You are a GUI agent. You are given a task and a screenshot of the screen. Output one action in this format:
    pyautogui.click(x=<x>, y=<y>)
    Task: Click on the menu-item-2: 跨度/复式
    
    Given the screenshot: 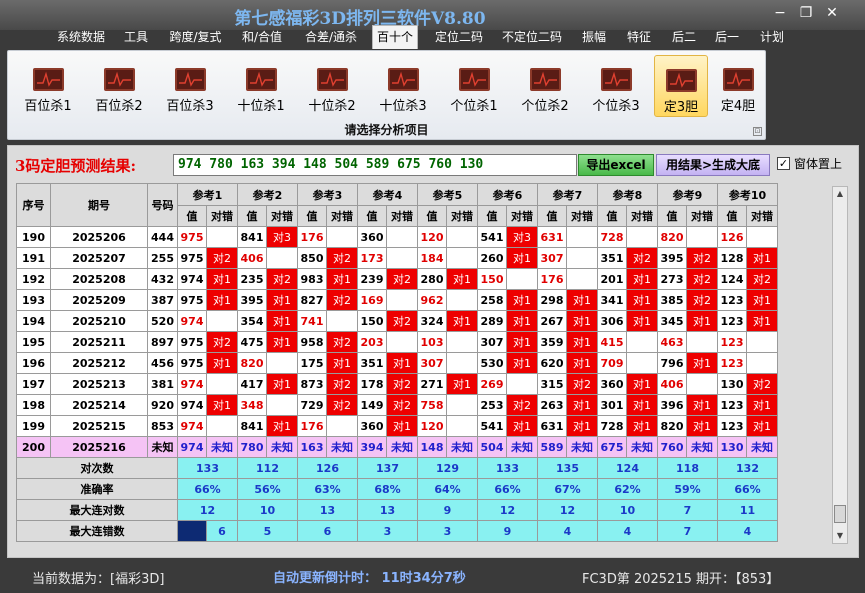 What is the action you would take?
    pyautogui.click(x=195, y=37)
    